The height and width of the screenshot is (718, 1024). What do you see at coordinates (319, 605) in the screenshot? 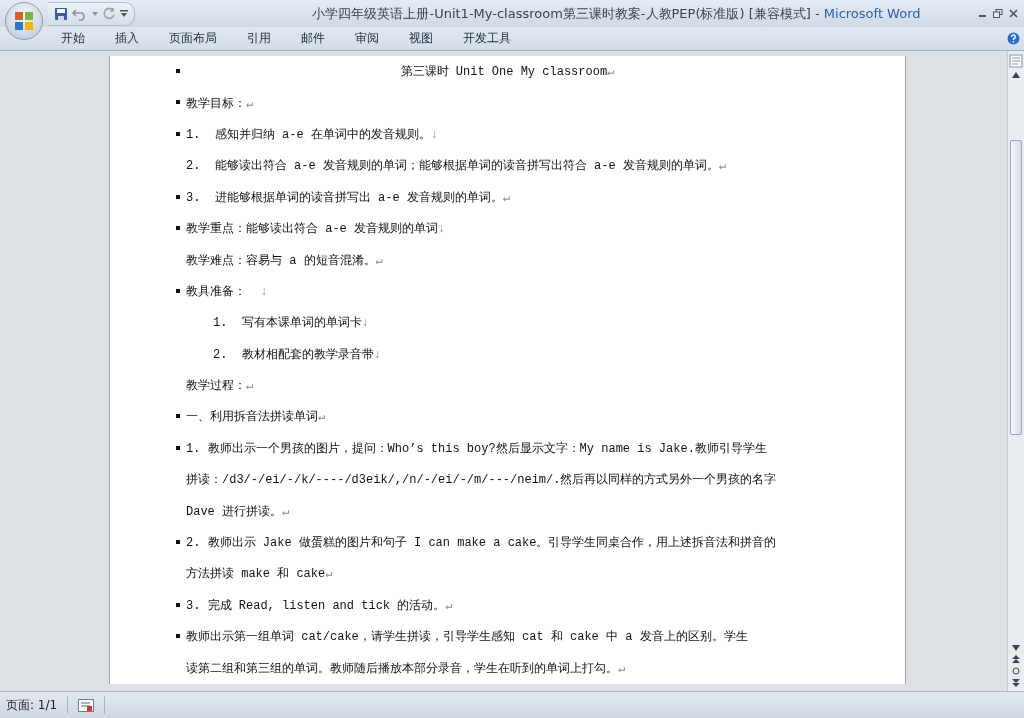
I see `document-line: 3. 完成 Read, listen and tick 的活动。↵` at bounding box center [319, 605].